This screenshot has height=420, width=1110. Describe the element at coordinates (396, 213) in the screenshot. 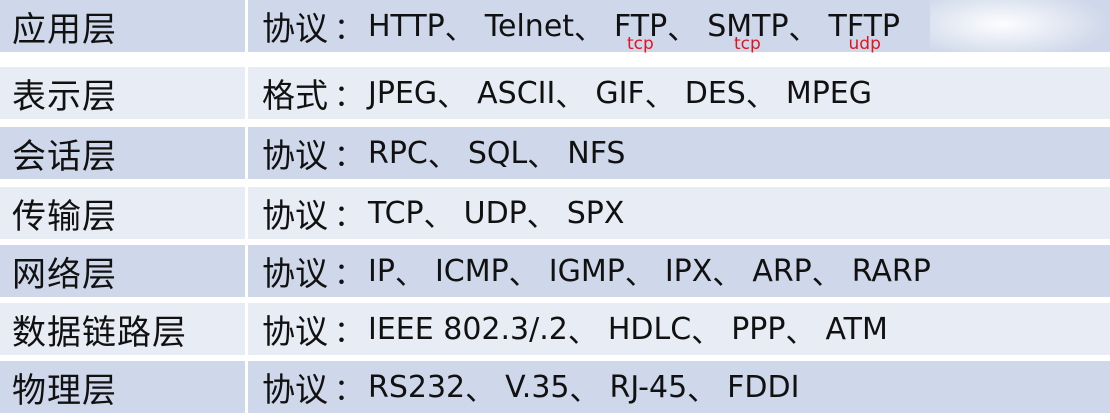

I see `protocol-item: TCP` at that location.